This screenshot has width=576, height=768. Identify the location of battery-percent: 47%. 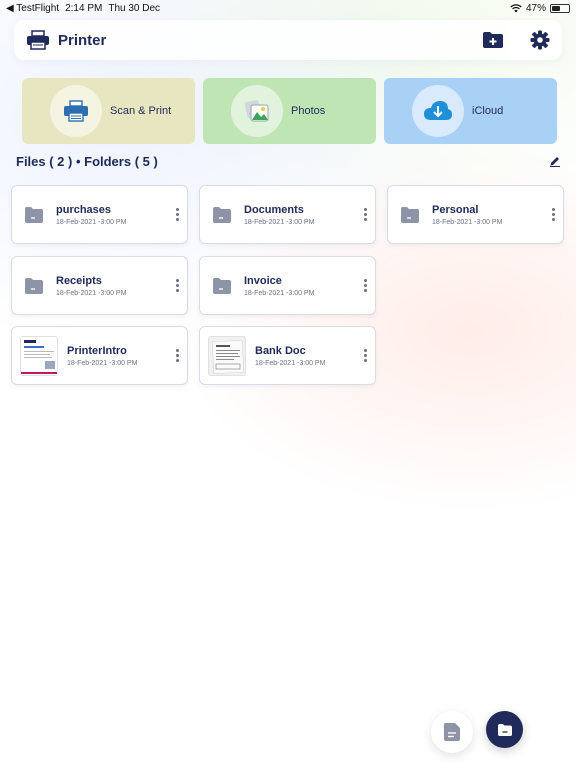
(535, 8).